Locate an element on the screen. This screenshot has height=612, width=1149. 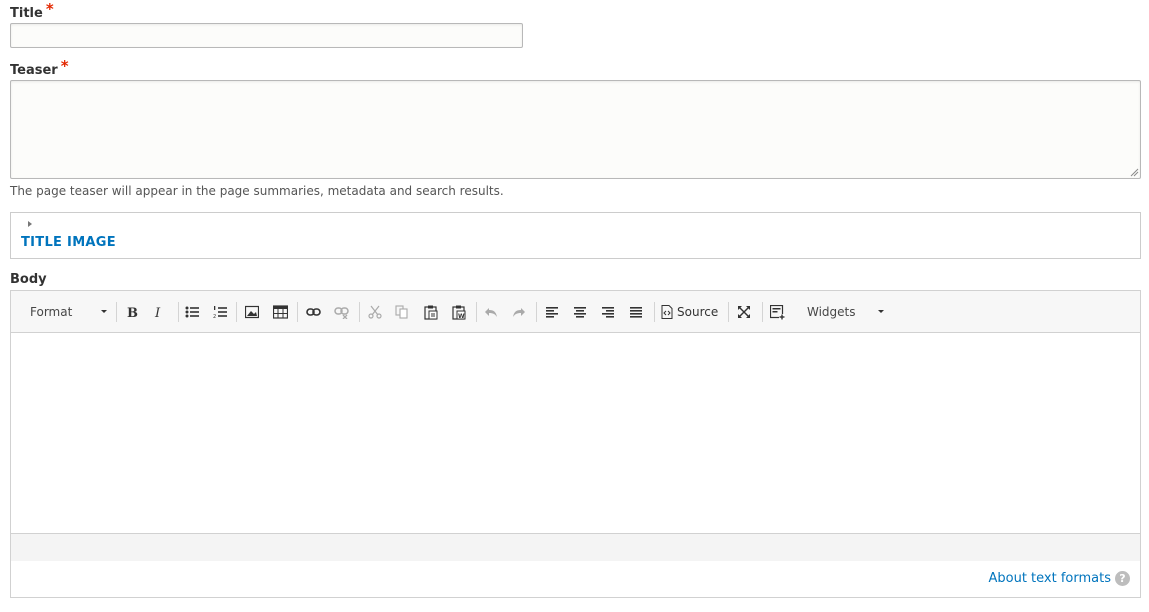
align-left-button is located at coordinates (552, 312).